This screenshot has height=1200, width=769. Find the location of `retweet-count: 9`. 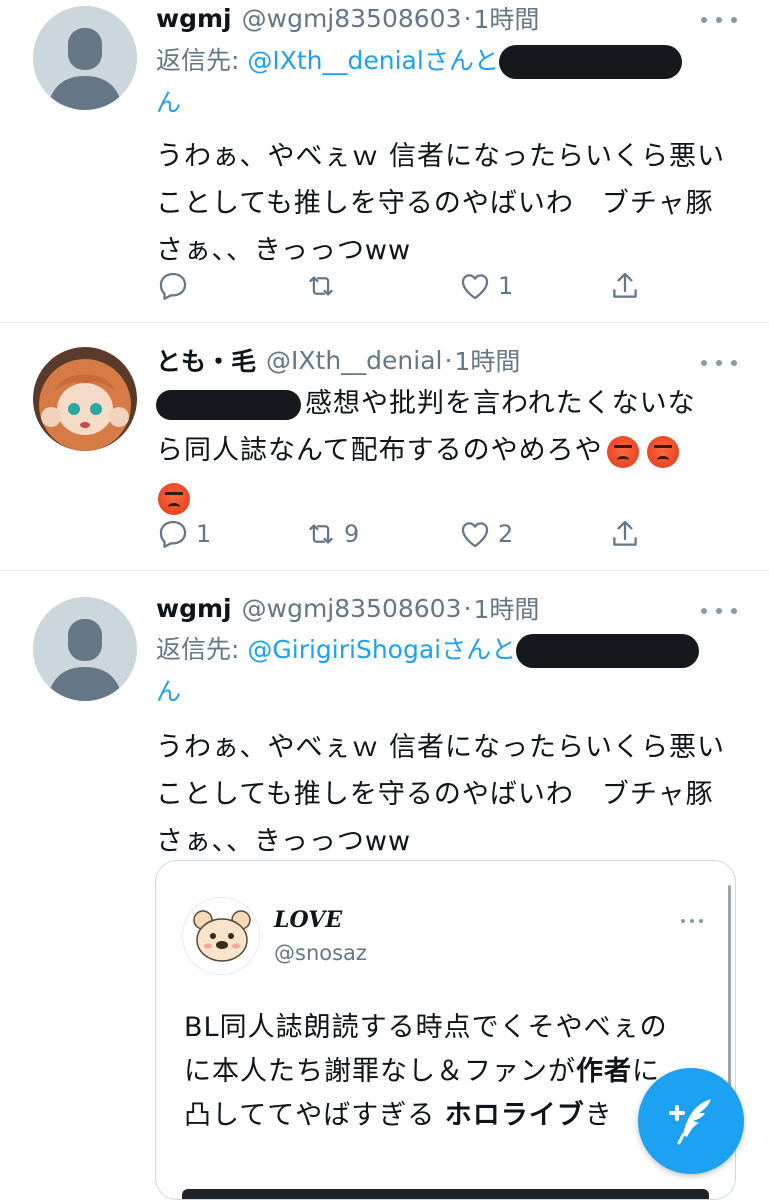

retweet-count: 9 is located at coordinates (352, 534).